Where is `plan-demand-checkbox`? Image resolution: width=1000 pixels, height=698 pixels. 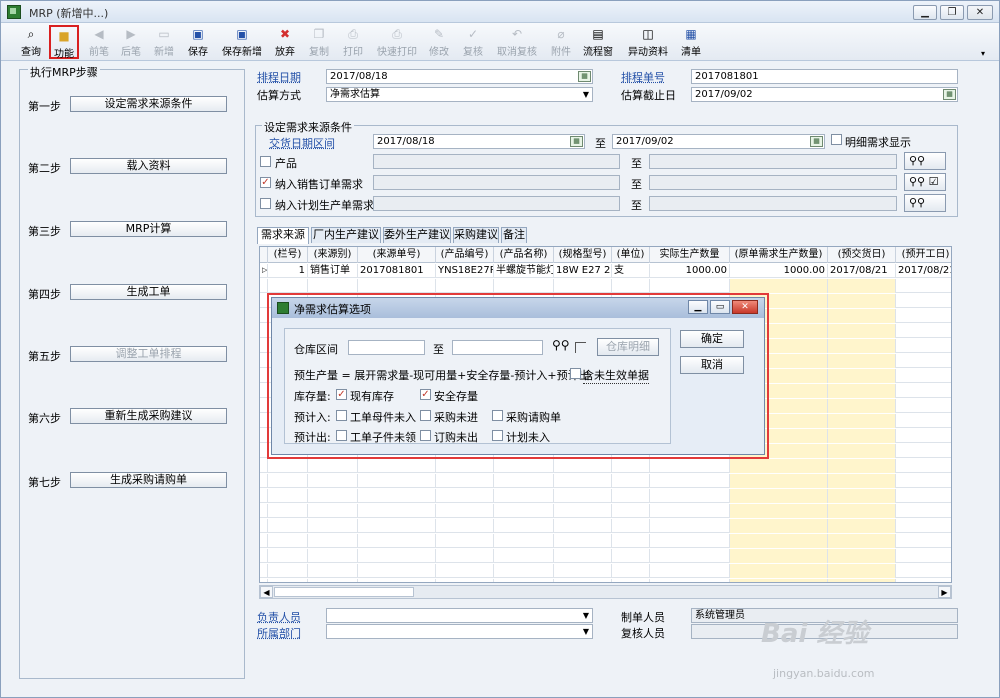 plan-demand-checkbox is located at coordinates (265, 203).